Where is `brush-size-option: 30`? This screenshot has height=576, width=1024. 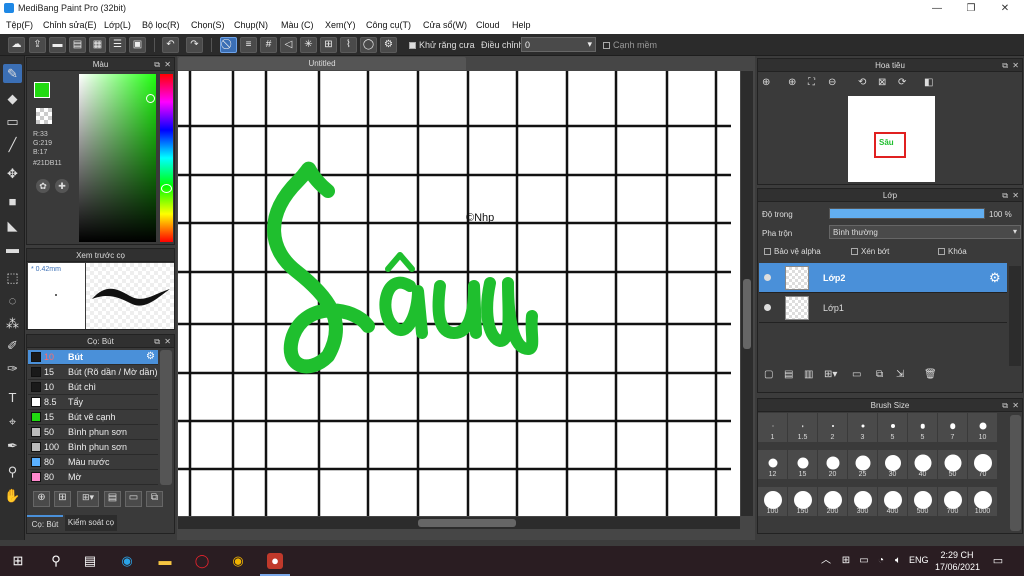 brush-size-option: 30 is located at coordinates (892, 464).